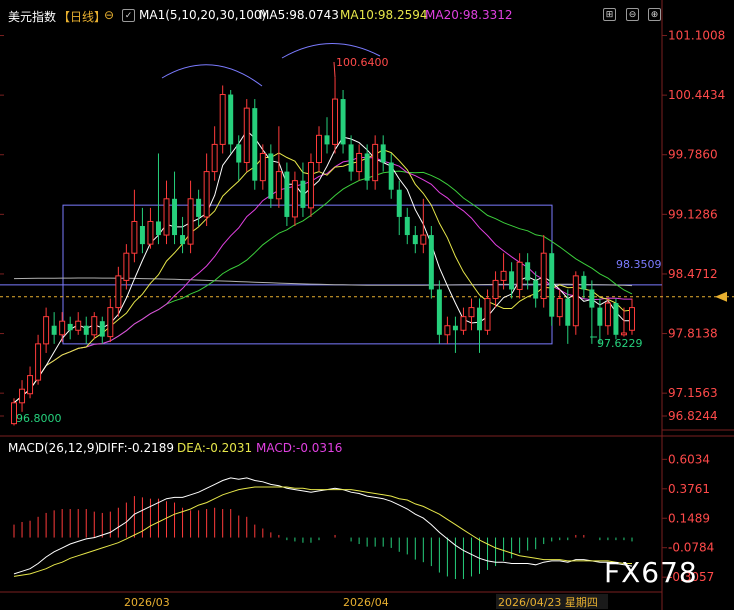 The width and height of the screenshot is (734, 610). What do you see at coordinates (32, 17) in the screenshot?
I see `chart-title: 美元指数` at bounding box center [32, 17].